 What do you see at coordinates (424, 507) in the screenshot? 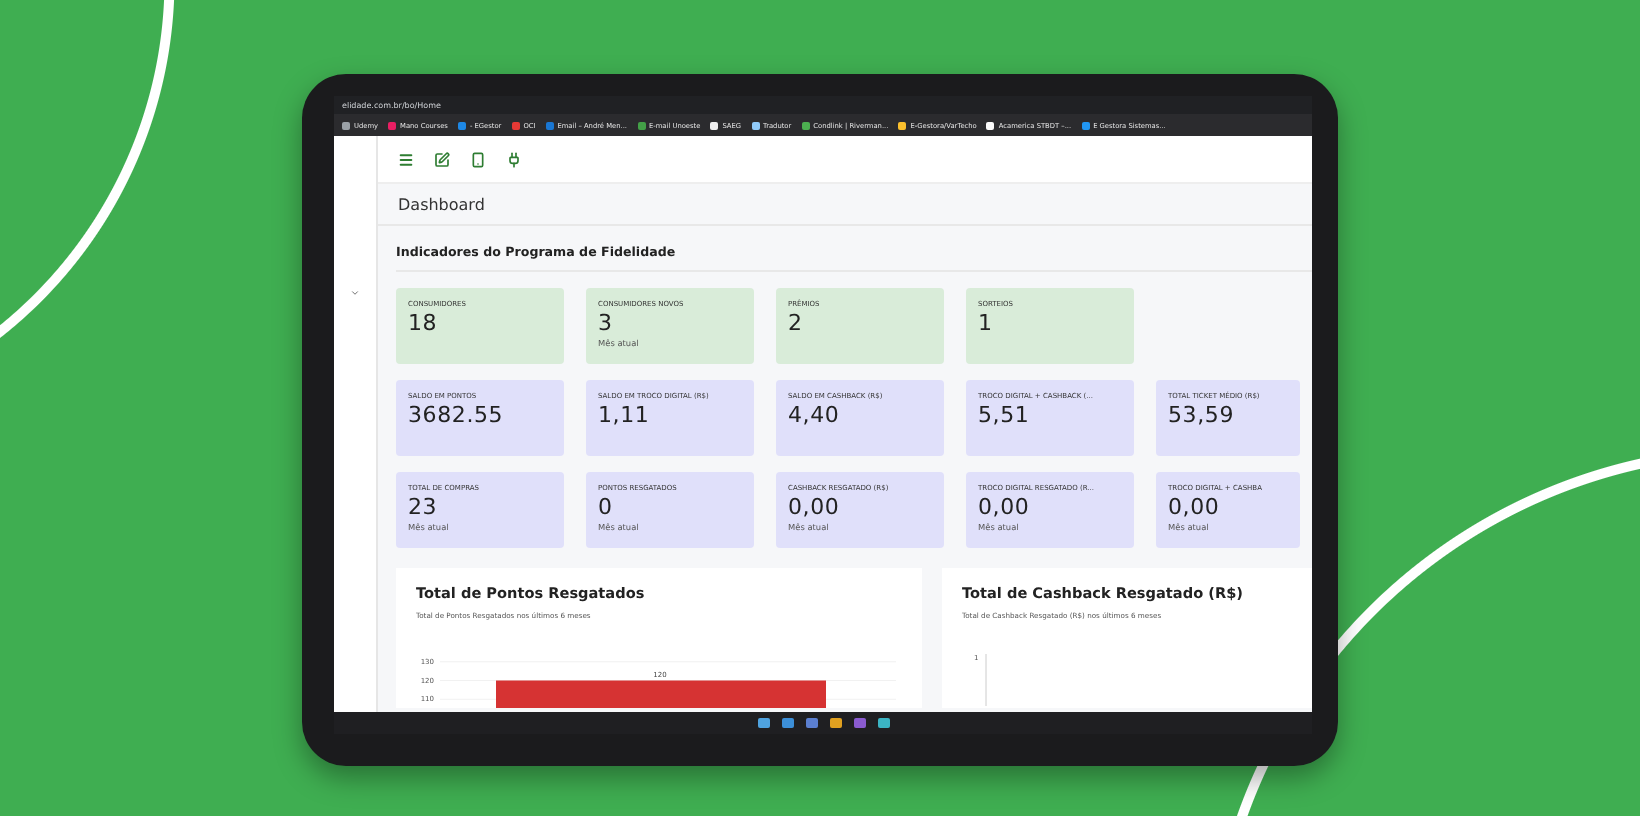
I see `stat-value: 23` at bounding box center [424, 507].